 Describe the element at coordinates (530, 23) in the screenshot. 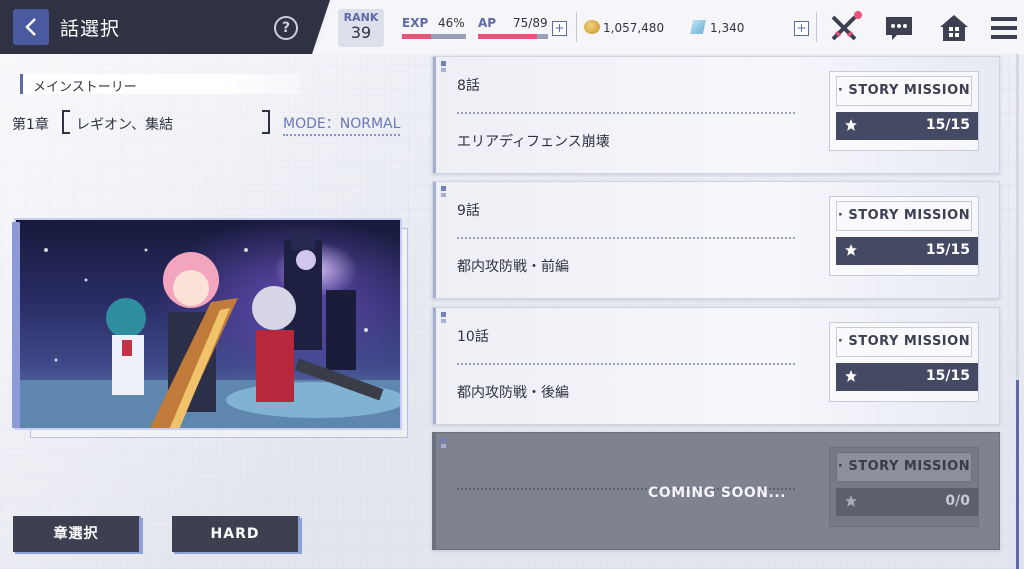

I see `ap-value: 75/89` at that location.